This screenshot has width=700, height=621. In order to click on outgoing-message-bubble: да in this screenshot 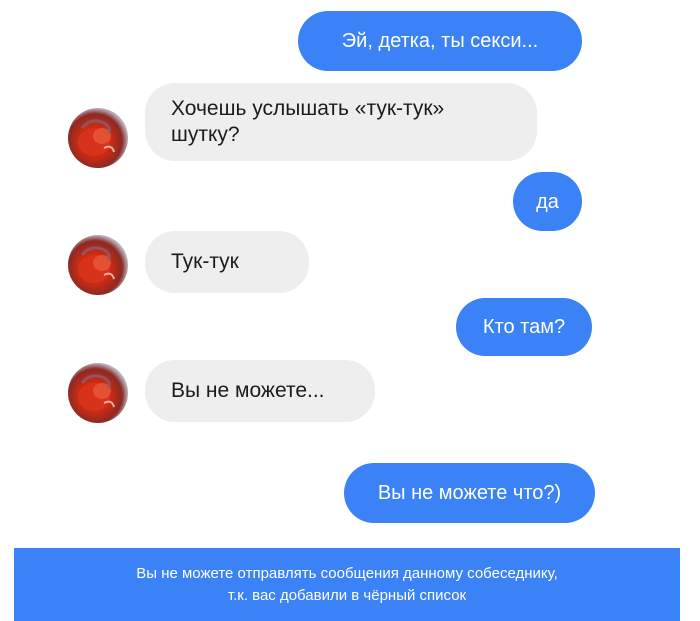, I will do `click(547, 201)`.